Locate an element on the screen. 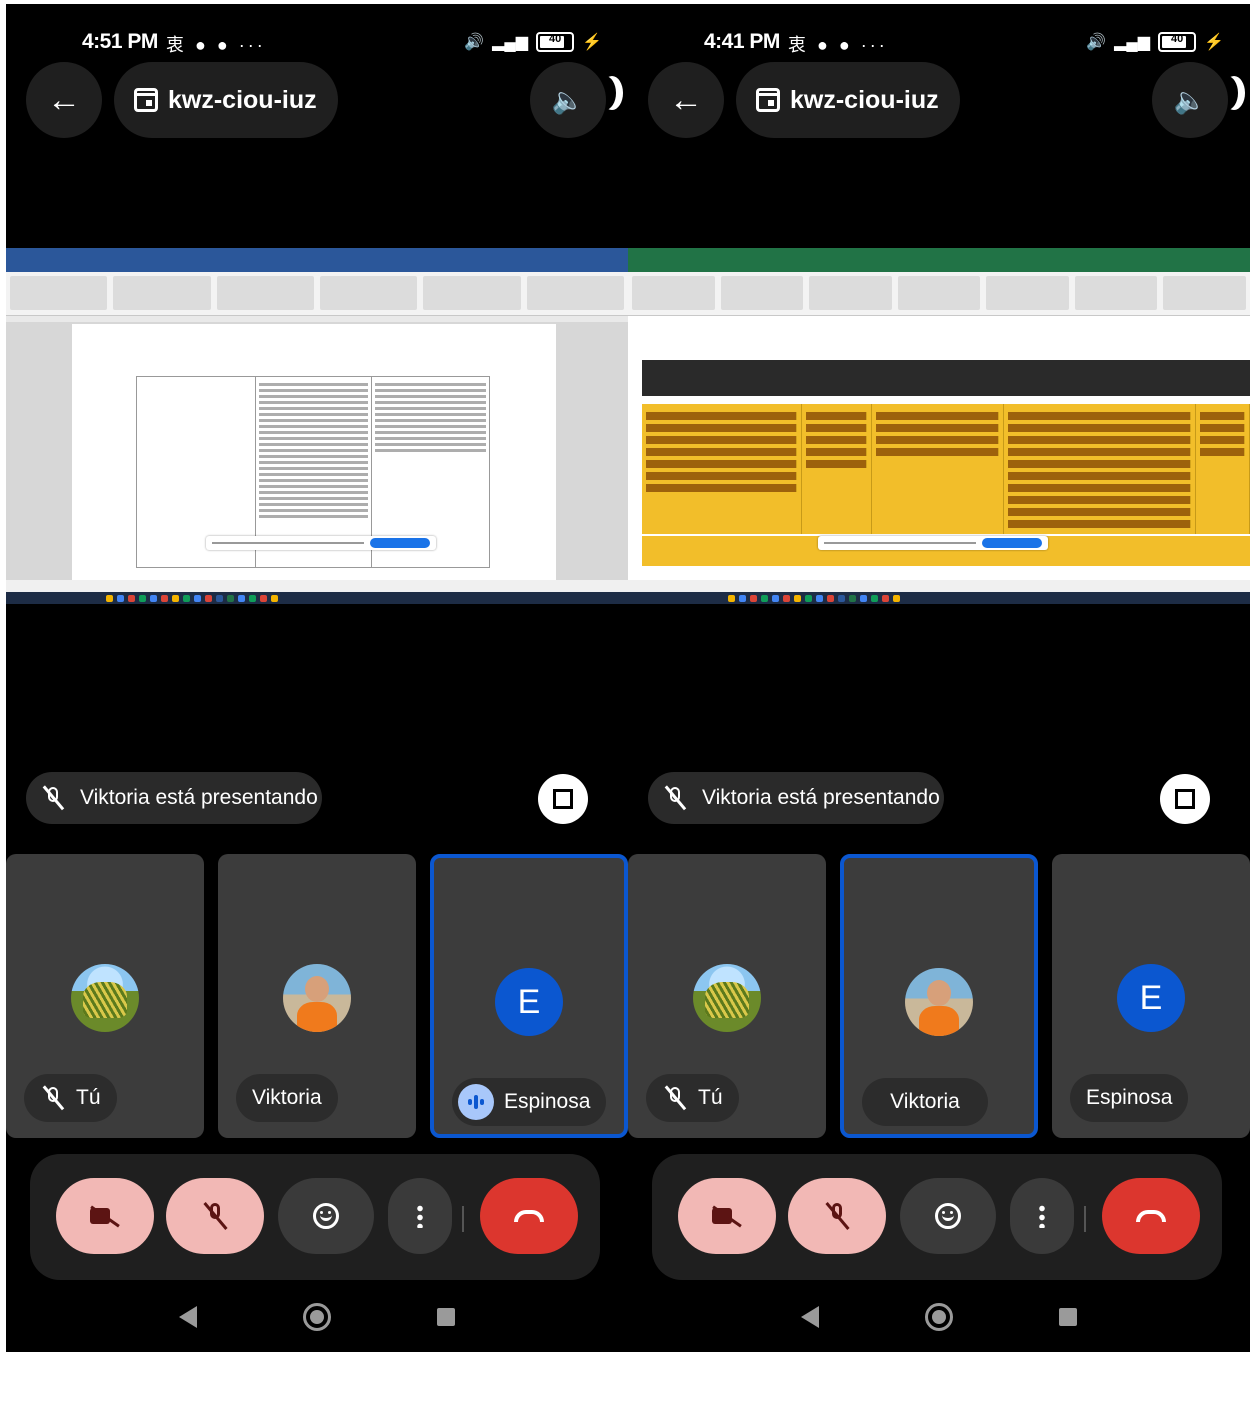  status-time: 4:51 PM is located at coordinates (120, 41).